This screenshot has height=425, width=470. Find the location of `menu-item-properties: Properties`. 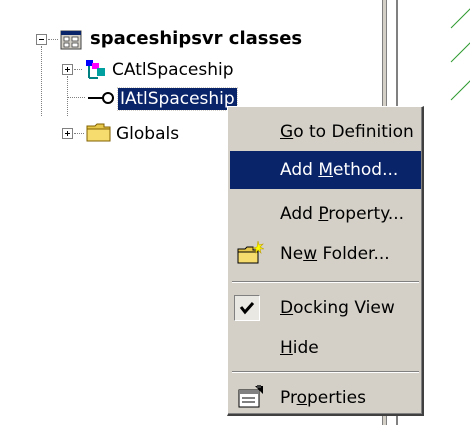

menu-item-properties: Properties is located at coordinates (325, 398).